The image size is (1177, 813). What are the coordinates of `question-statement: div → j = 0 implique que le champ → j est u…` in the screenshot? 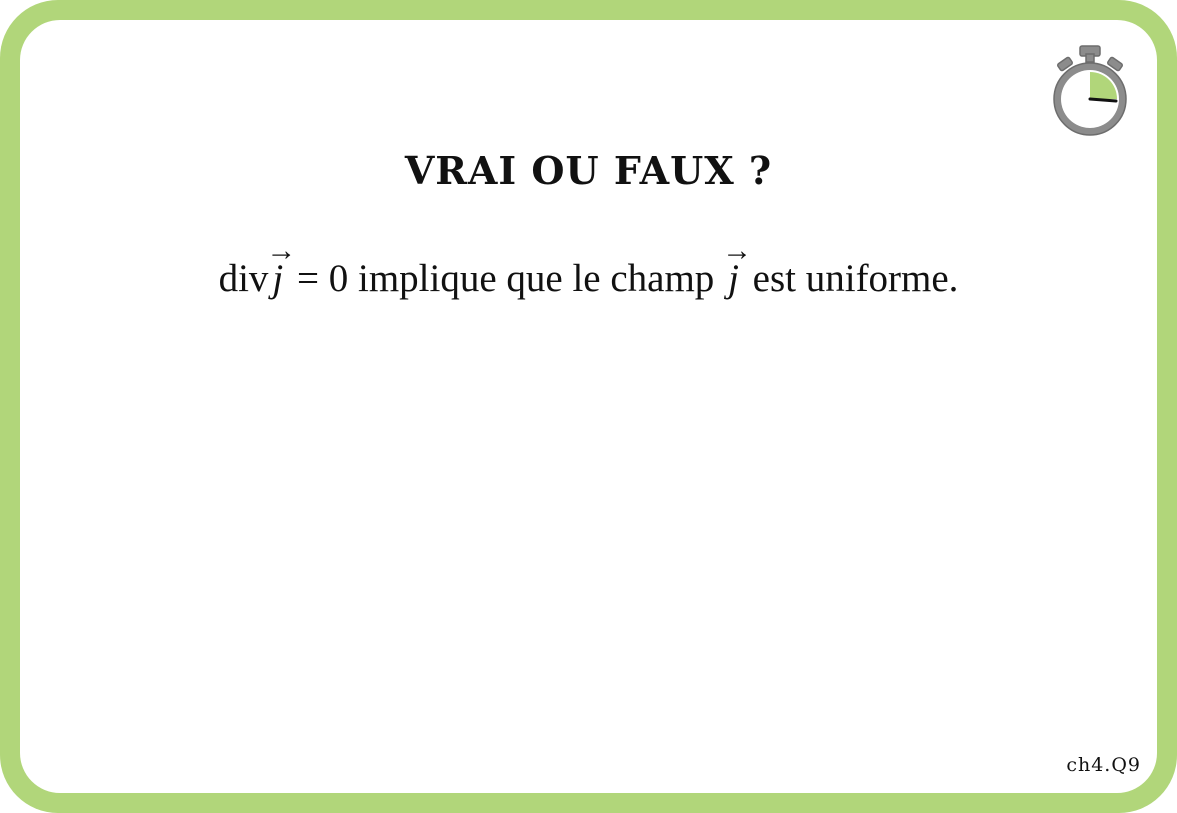 It's located at (588, 268).